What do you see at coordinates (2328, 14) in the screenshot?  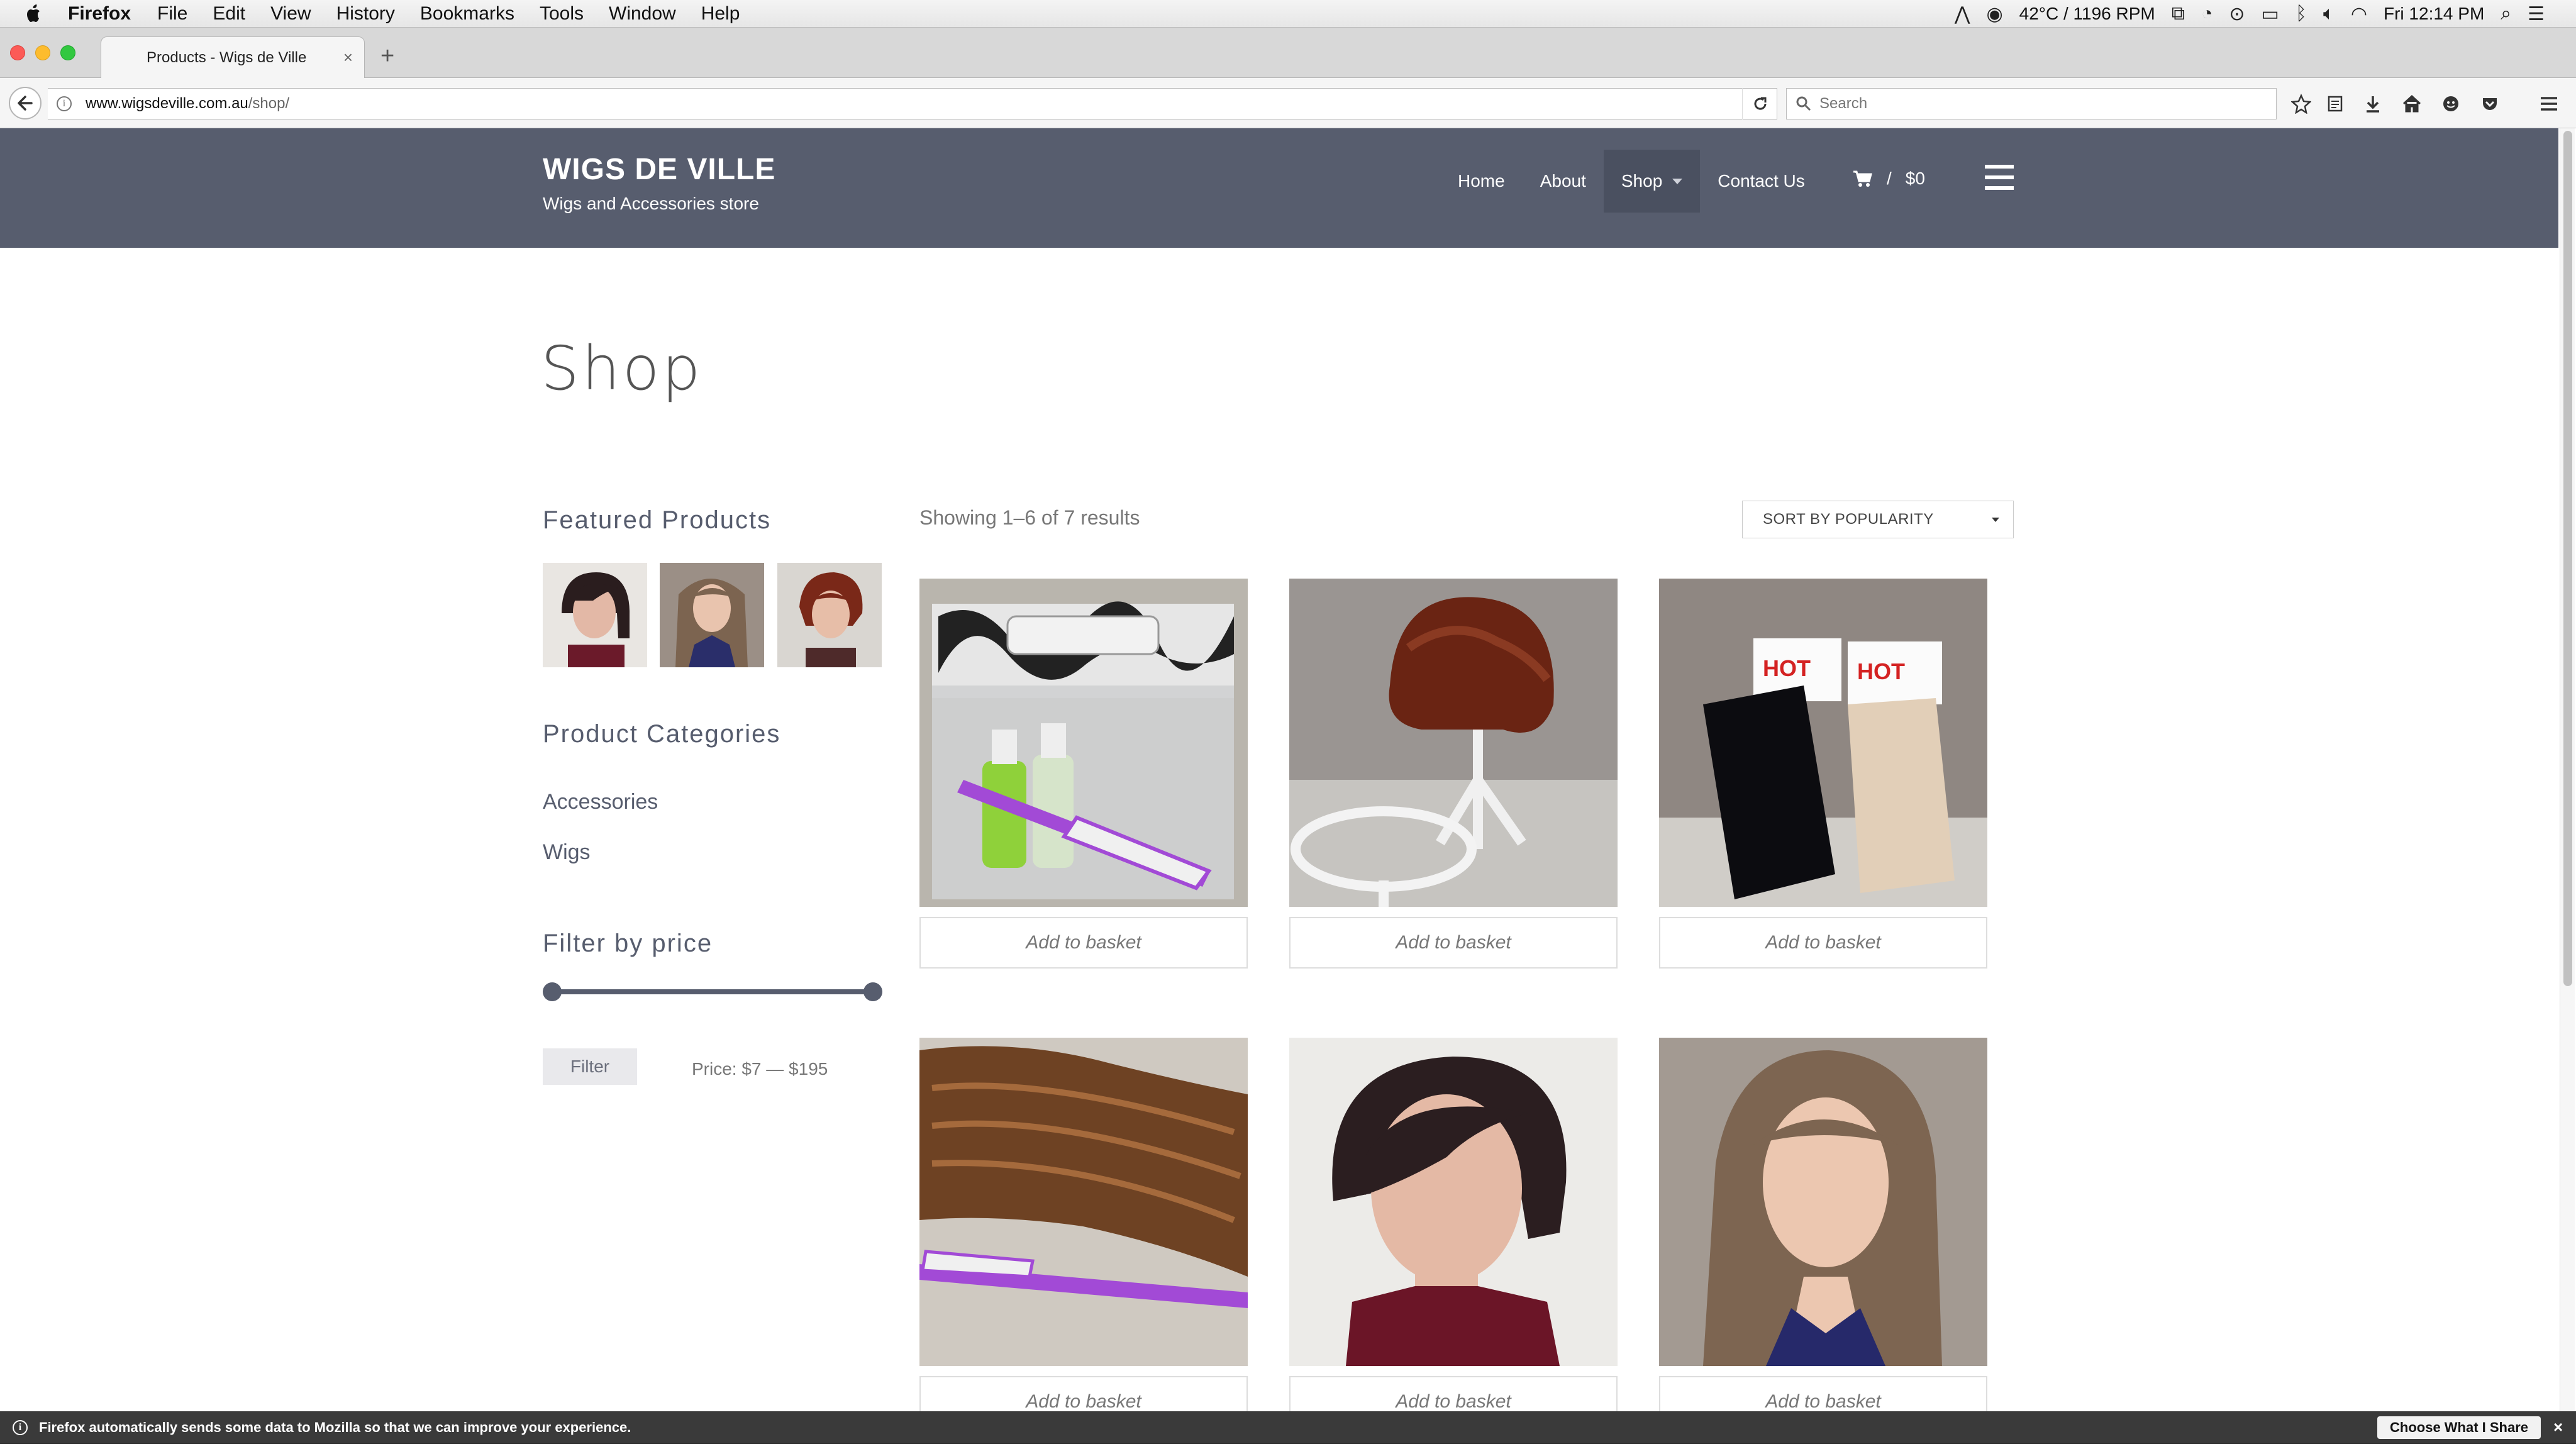 I see `volume-icon: 🔈︎` at bounding box center [2328, 14].